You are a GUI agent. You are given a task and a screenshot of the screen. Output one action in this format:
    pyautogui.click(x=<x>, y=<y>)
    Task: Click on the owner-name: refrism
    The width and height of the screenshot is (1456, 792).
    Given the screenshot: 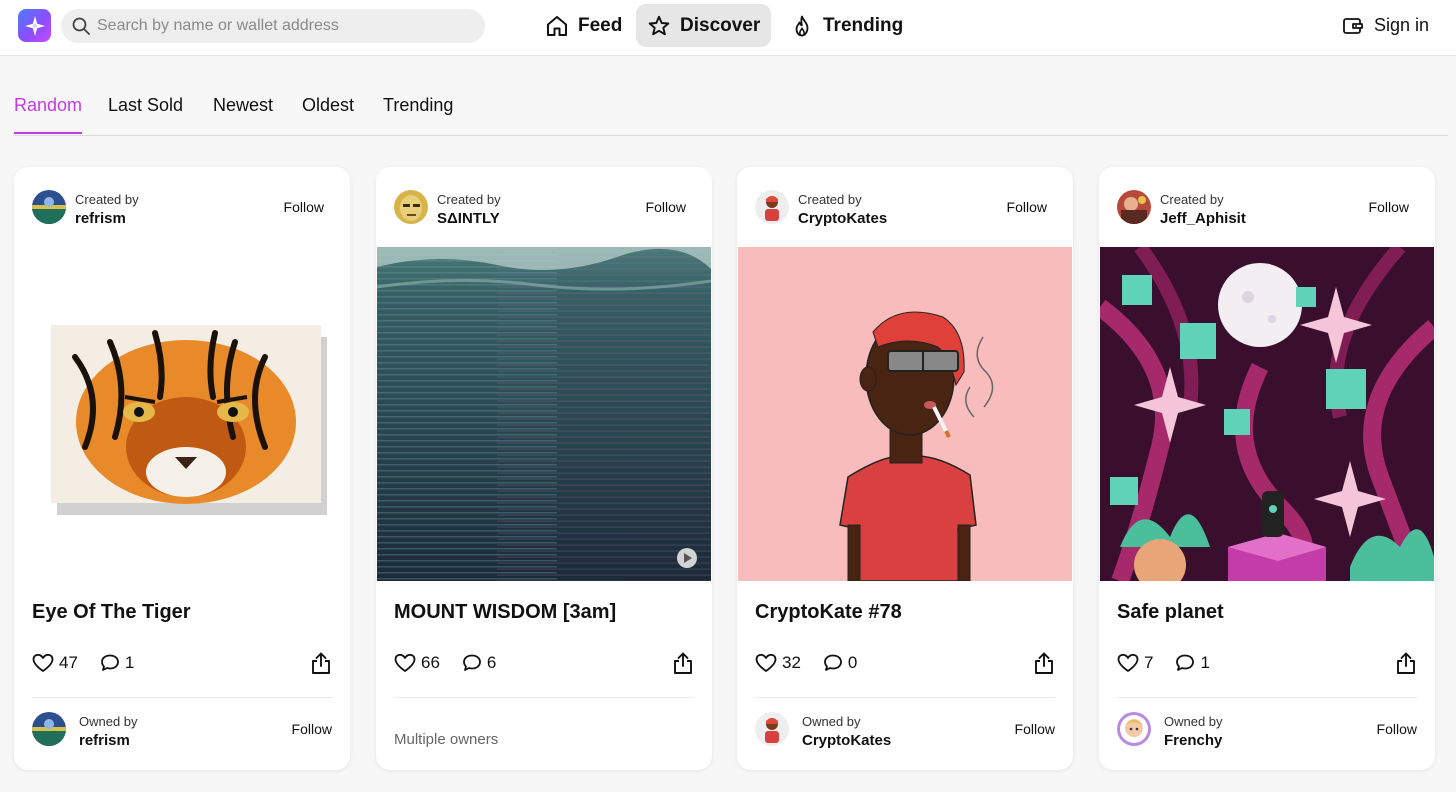 What is the action you would take?
    pyautogui.click(x=108, y=740)
    